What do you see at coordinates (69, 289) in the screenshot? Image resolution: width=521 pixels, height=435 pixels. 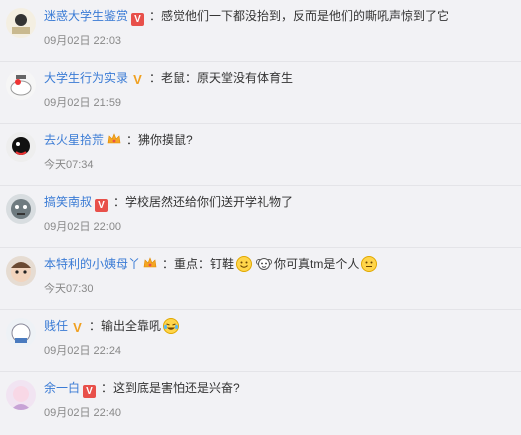 I see `timestamp: 今天07:30` at bounding box center [69, 289].